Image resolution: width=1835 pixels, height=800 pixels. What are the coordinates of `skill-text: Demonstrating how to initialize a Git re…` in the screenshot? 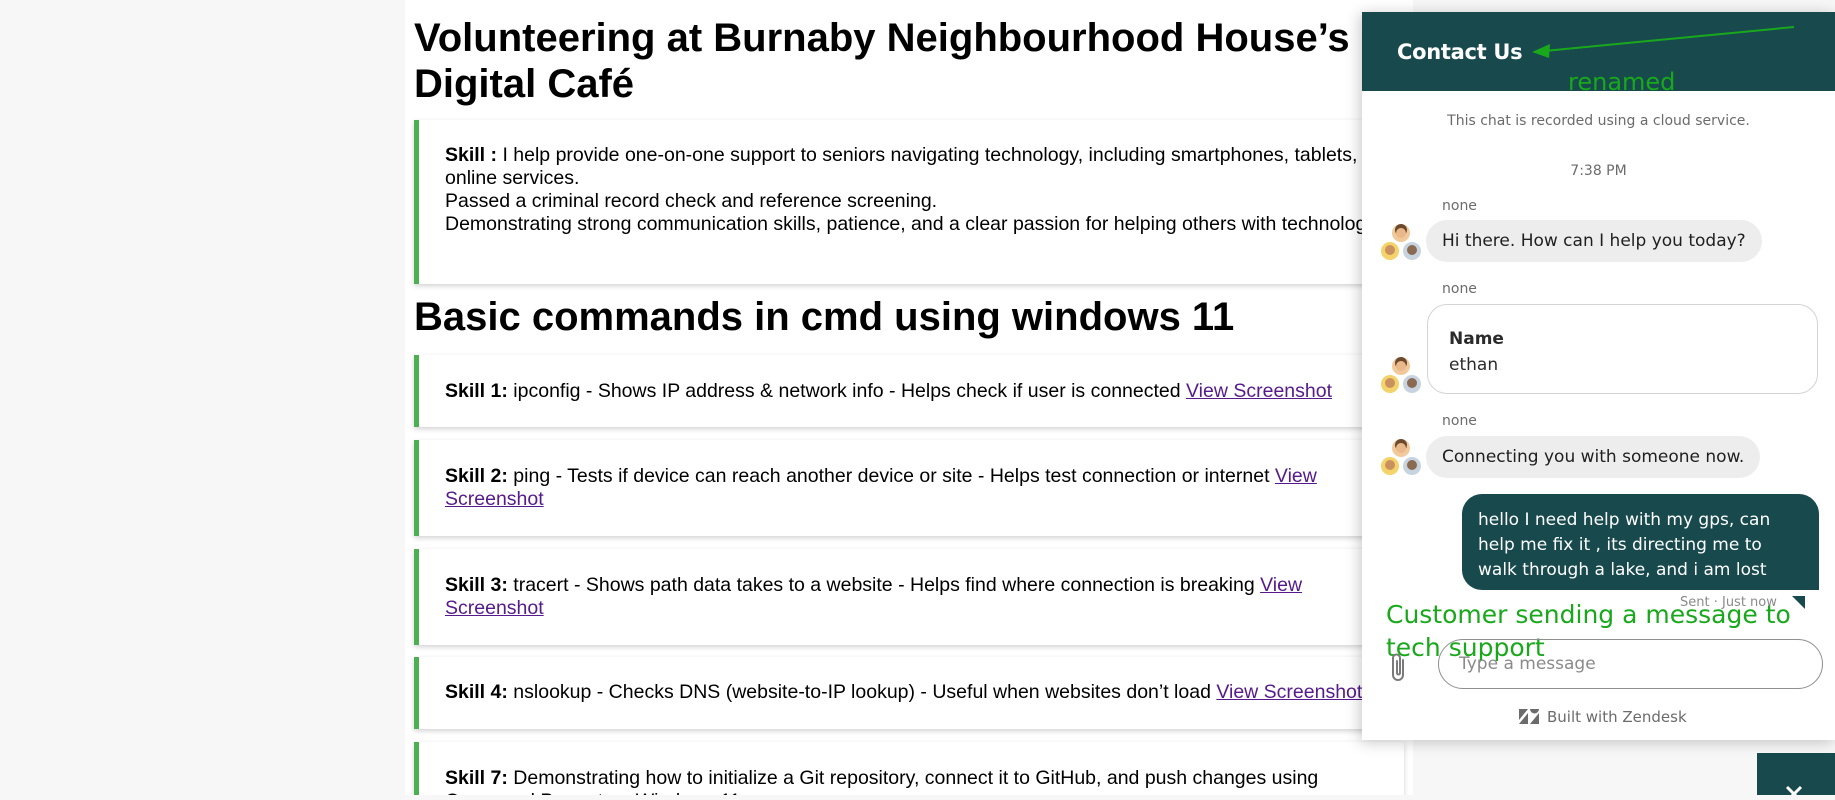 It's located at (882, 781).